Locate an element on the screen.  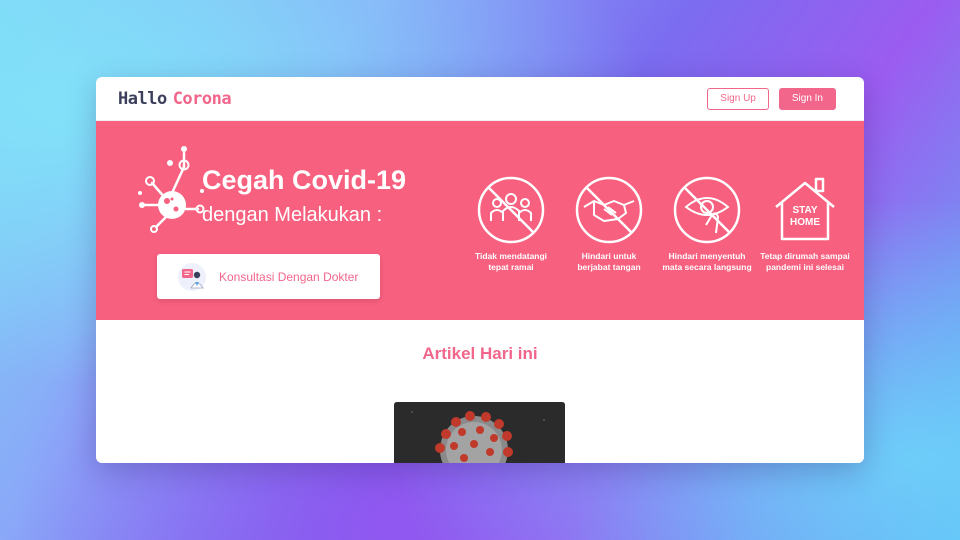
handshake-icon is located at coordinates (609, 210).